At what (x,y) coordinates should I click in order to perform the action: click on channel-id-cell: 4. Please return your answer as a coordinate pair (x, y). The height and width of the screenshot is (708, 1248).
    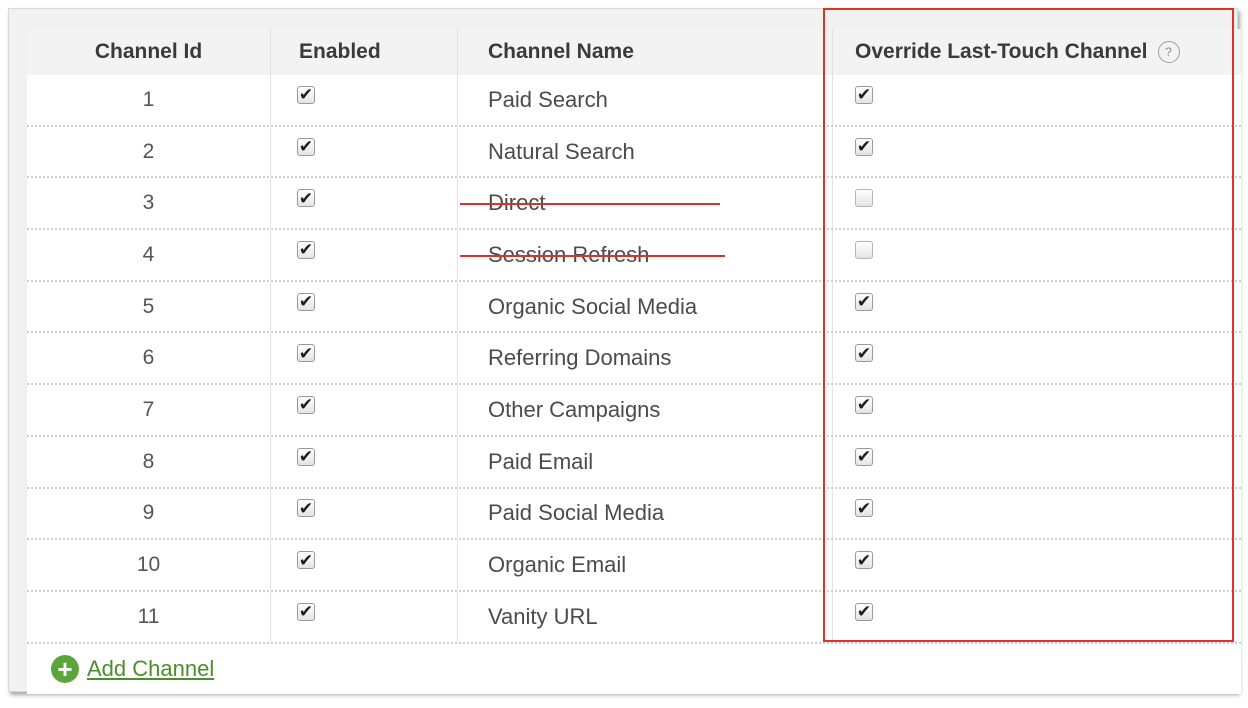
    Looking at the image, I should click on (149, 255).